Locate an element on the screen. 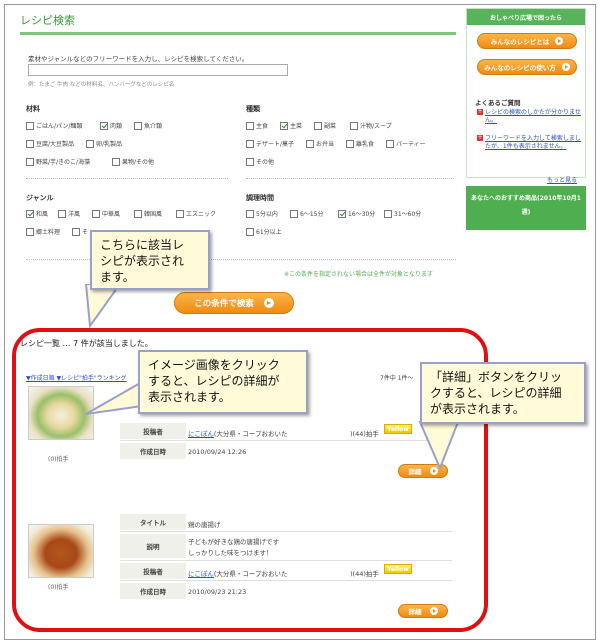  checkbox-material-tofu: 豆腐/大豆製品 is located at coordinates (50, 143).